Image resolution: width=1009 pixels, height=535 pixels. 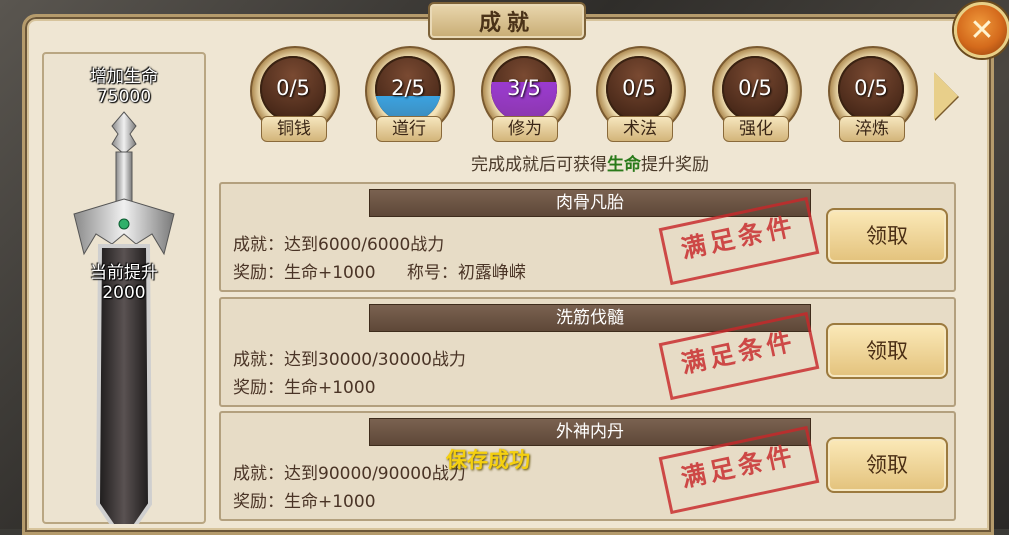 What do you see at coordinates (525, 129) in the screenshot?
I see `tab-label: 修为` at bounding box center [525, 129].